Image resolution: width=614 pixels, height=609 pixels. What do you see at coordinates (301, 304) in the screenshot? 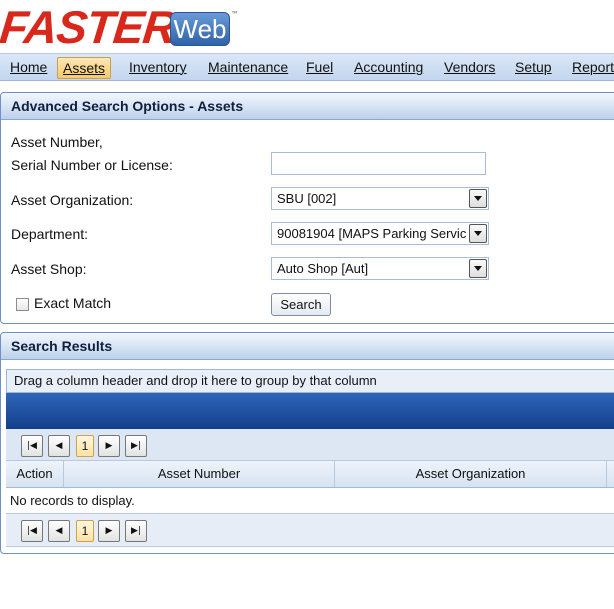
I see `search-button: Search` at bounding box center [301, 304].